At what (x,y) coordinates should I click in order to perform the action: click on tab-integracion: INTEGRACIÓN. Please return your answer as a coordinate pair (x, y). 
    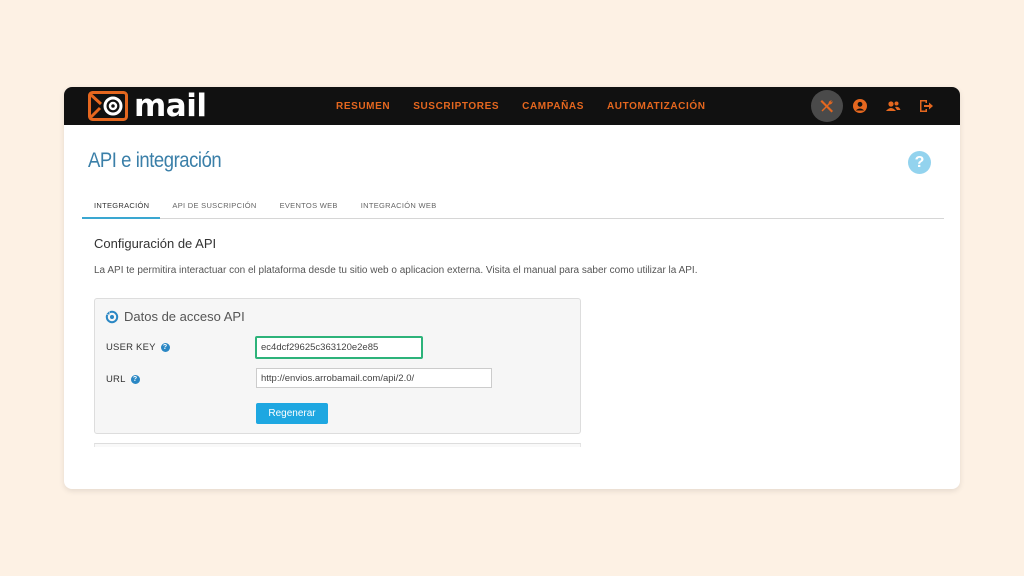
    Looking at the image, I should click on (121, 206).